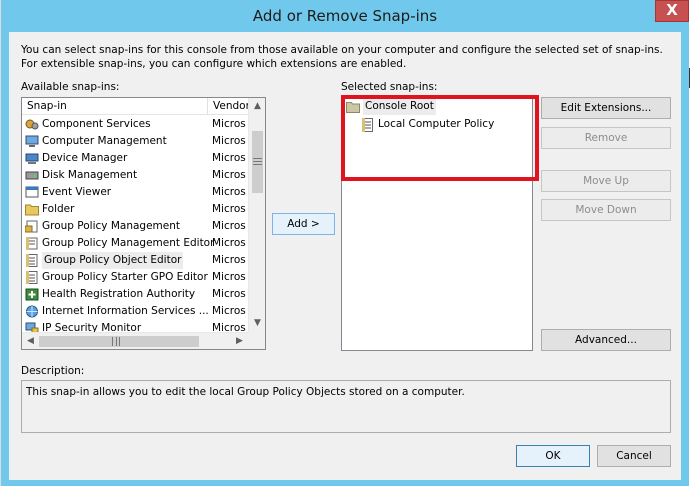  What do you see at coordinates (32, 311) in the screenshot?
I see `iis-globe-icon` at bounding box center [32, 311].